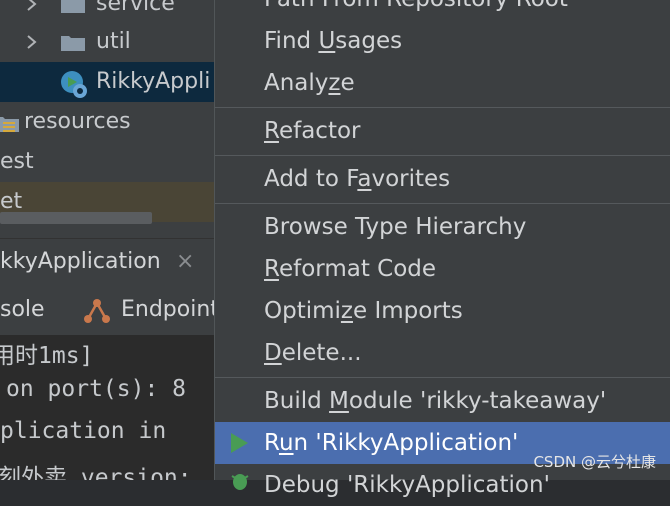  Describe the element at coordinates (477, 401) in the screenshot. I see `label-part: odule 'rikky-takeaway'` at that location.